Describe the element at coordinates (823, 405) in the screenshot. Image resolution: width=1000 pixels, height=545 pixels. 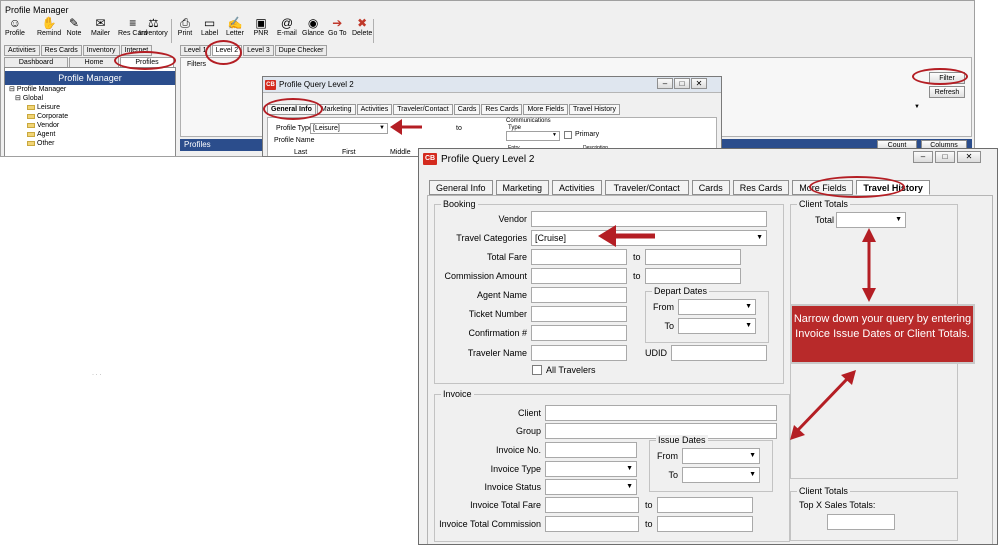
I see `double-arrow-diagonal` at that location.